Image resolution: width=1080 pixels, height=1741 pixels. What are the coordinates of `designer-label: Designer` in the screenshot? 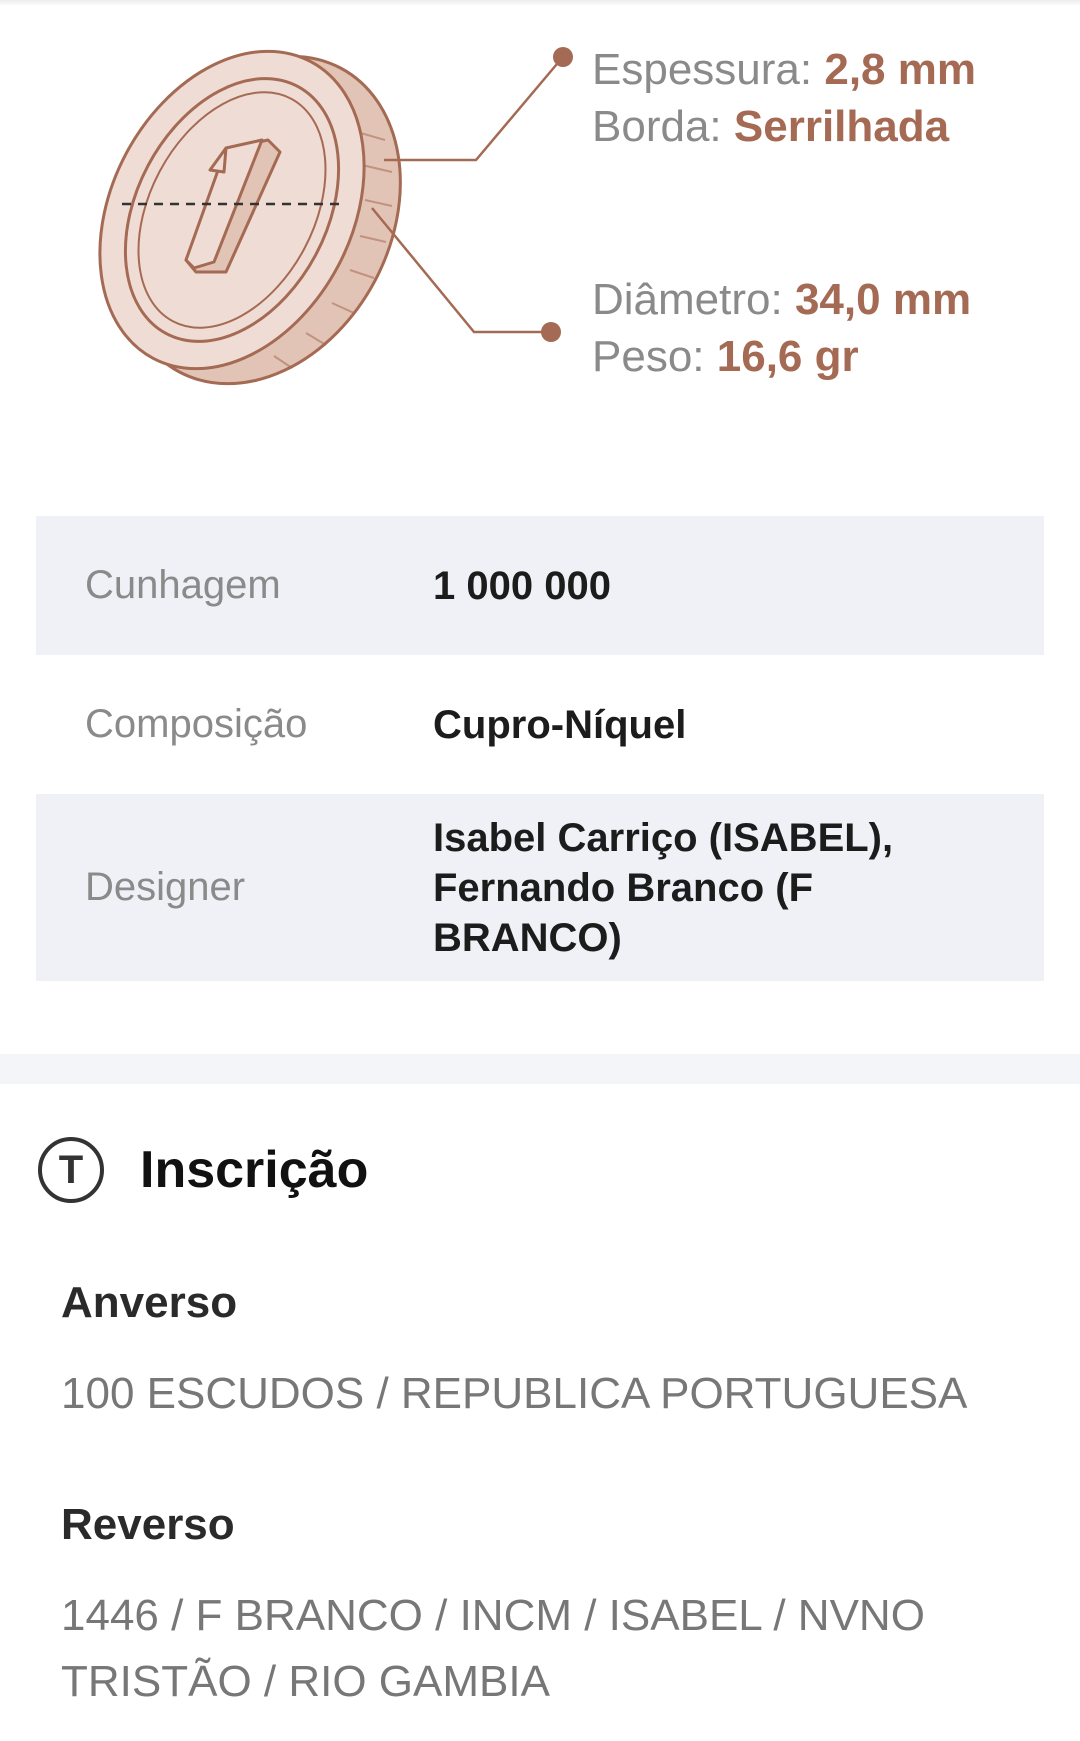 It's located at (165, 887).